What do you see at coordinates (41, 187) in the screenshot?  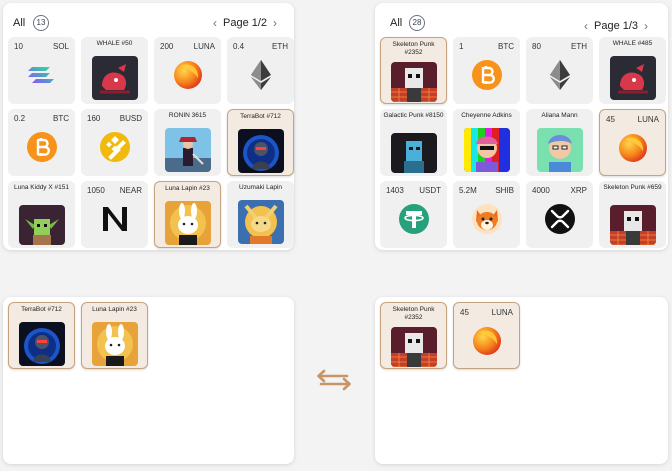 I see `nft-name: Luna Kiddy X #151` at bounding box center [41, 187].